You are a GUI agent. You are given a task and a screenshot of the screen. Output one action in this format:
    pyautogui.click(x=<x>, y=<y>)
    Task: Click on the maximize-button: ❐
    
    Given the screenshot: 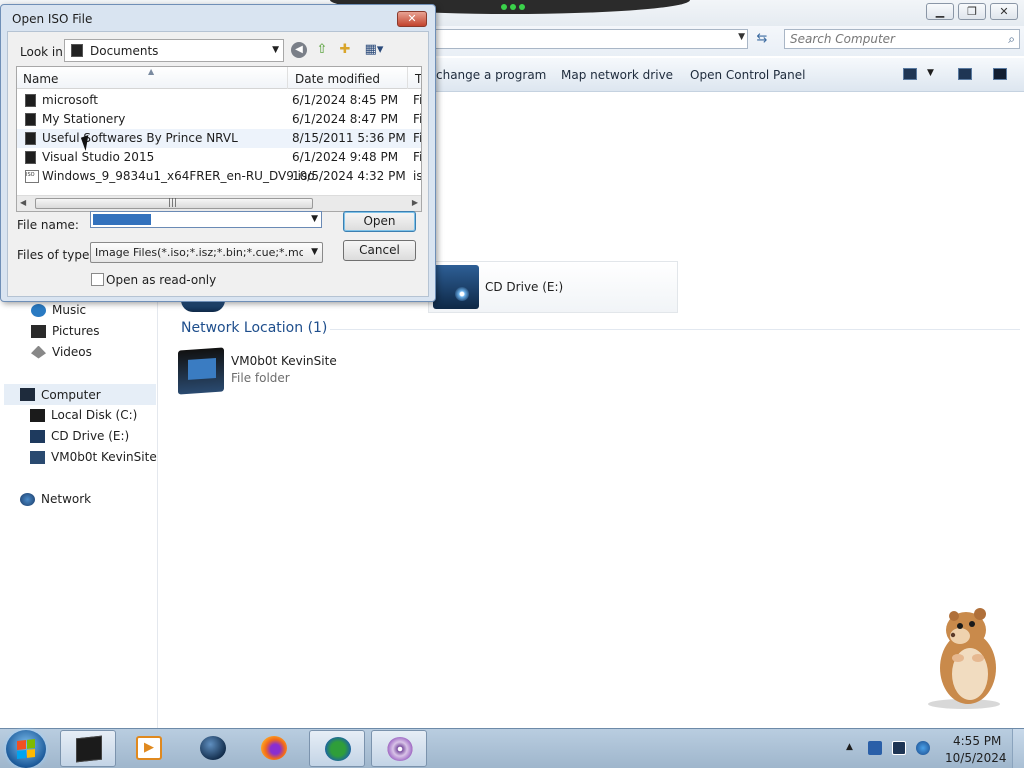 What is the action you would take?
    pyautogui.click(x=972, y=11)
    